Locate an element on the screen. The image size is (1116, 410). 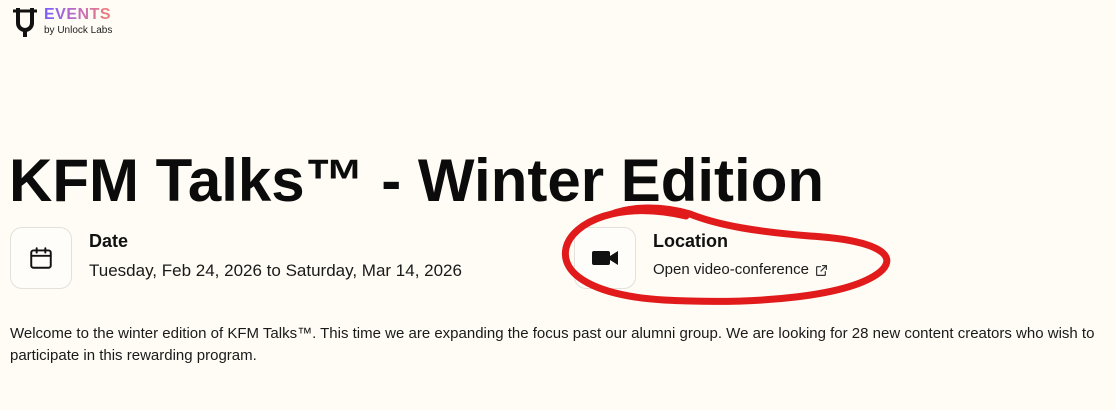
date-icon-box is located at coordinates (41, 258).